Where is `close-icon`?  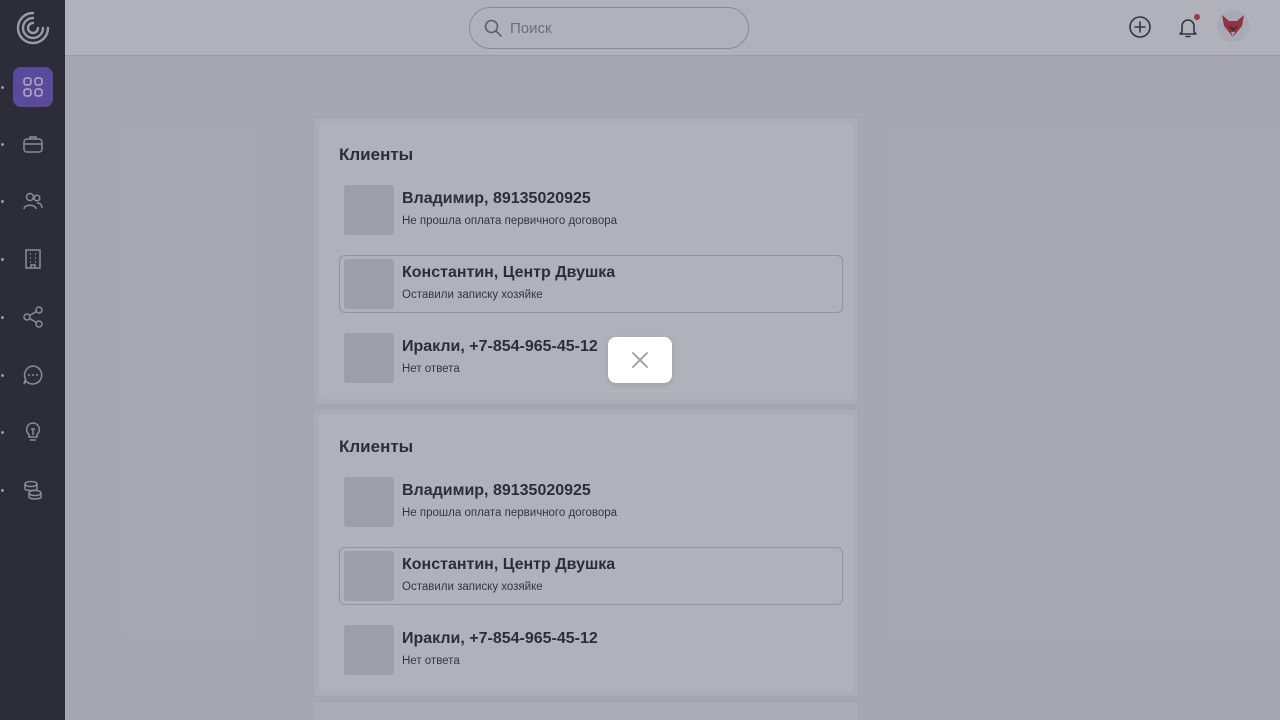
close-icon is located at coordinates (640, 360).